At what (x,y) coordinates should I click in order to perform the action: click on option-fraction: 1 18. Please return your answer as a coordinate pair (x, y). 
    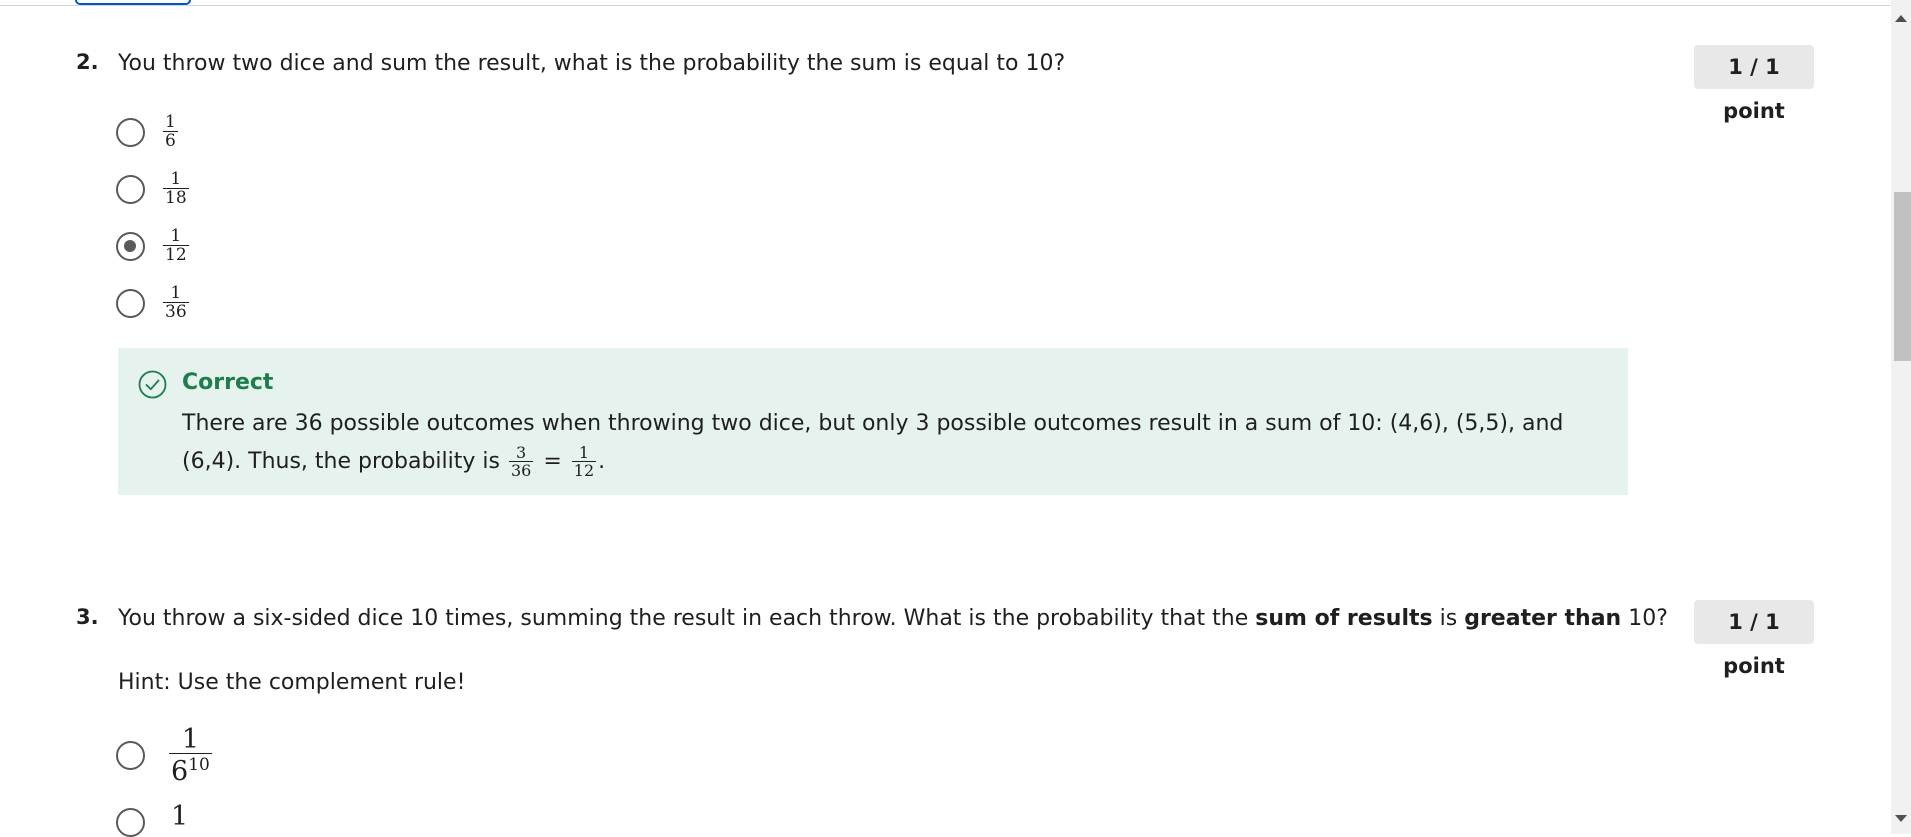
    Looking at the image, I should click on (176, 188).